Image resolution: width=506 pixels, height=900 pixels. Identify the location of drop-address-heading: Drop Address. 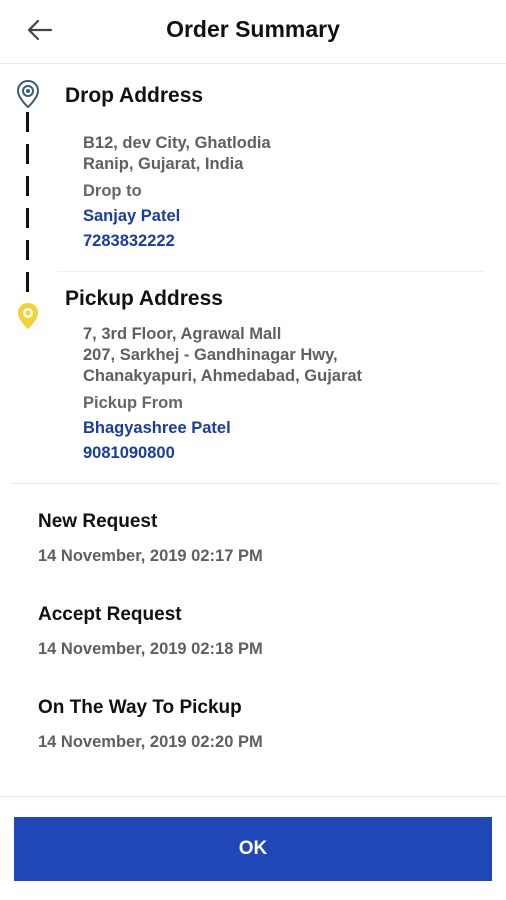
(134, 95).